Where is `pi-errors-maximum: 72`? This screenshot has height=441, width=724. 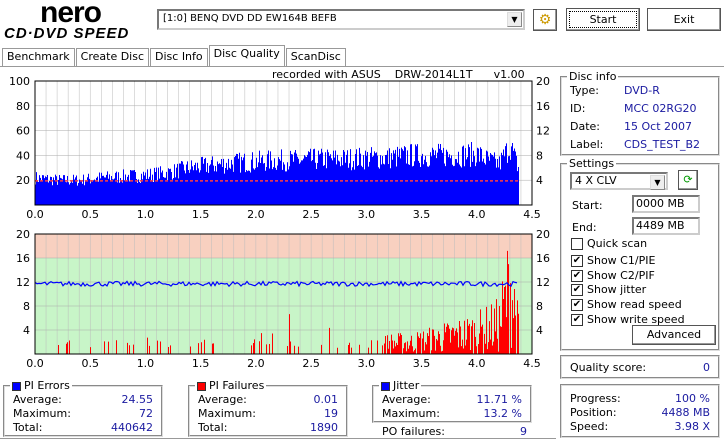
pi-errors-maximum: 72 is located at coordinates (146, 413).